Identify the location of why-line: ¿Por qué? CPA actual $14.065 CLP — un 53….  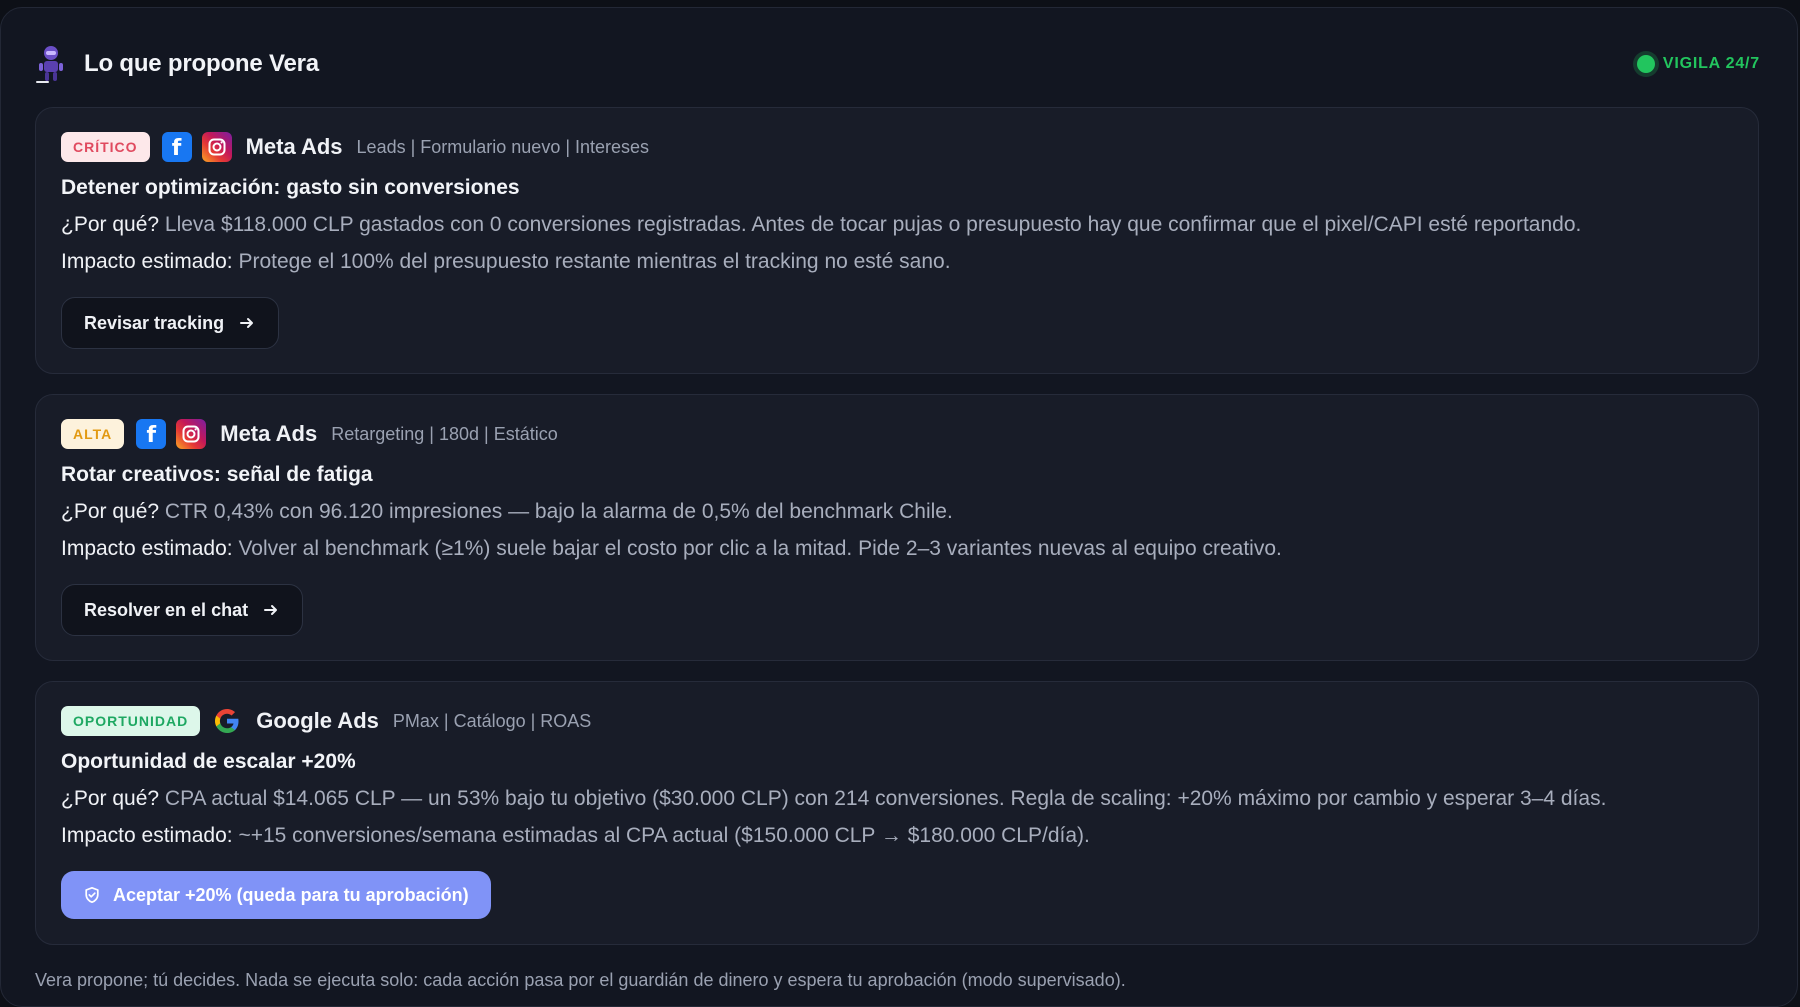
(833, 799).